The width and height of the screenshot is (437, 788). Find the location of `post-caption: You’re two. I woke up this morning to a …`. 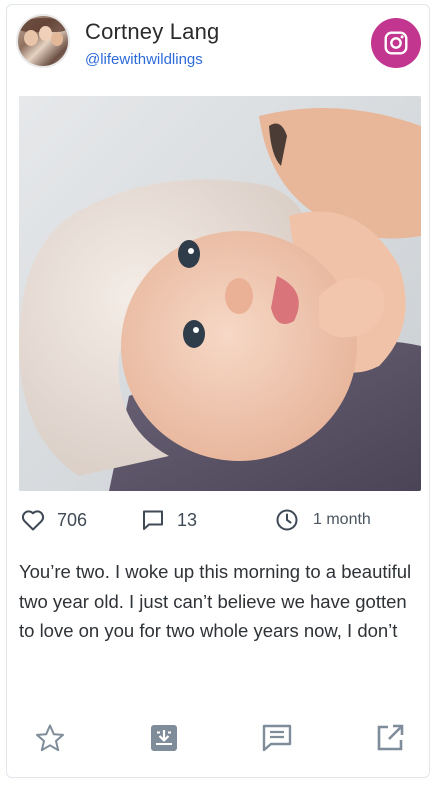

post-caption: You’re two. I woke up this morning to a … is located at coordinates (215, 601).